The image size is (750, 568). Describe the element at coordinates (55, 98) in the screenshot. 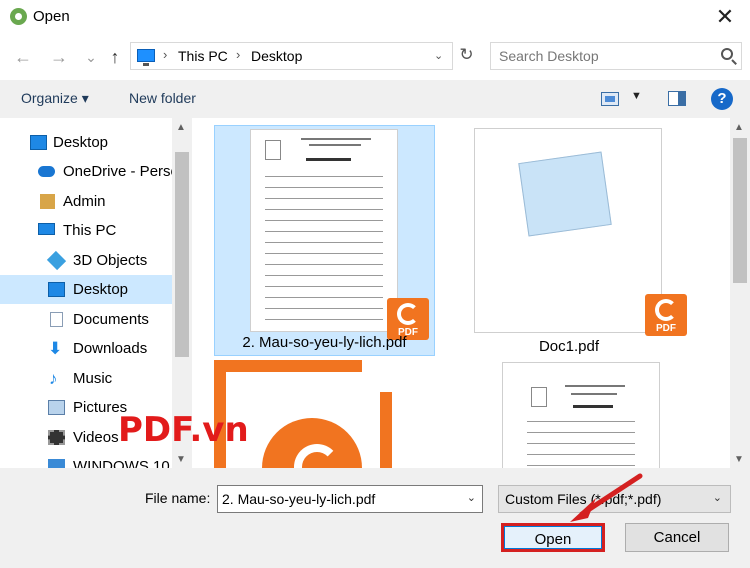

I see `organize-button: Organize ▾` at that location.